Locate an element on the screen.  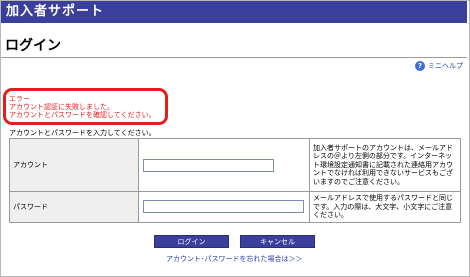
forgot-credentials-link: アカウント･パスワードを忘れた場合は＞＞ is located at coordinates (234, 259).